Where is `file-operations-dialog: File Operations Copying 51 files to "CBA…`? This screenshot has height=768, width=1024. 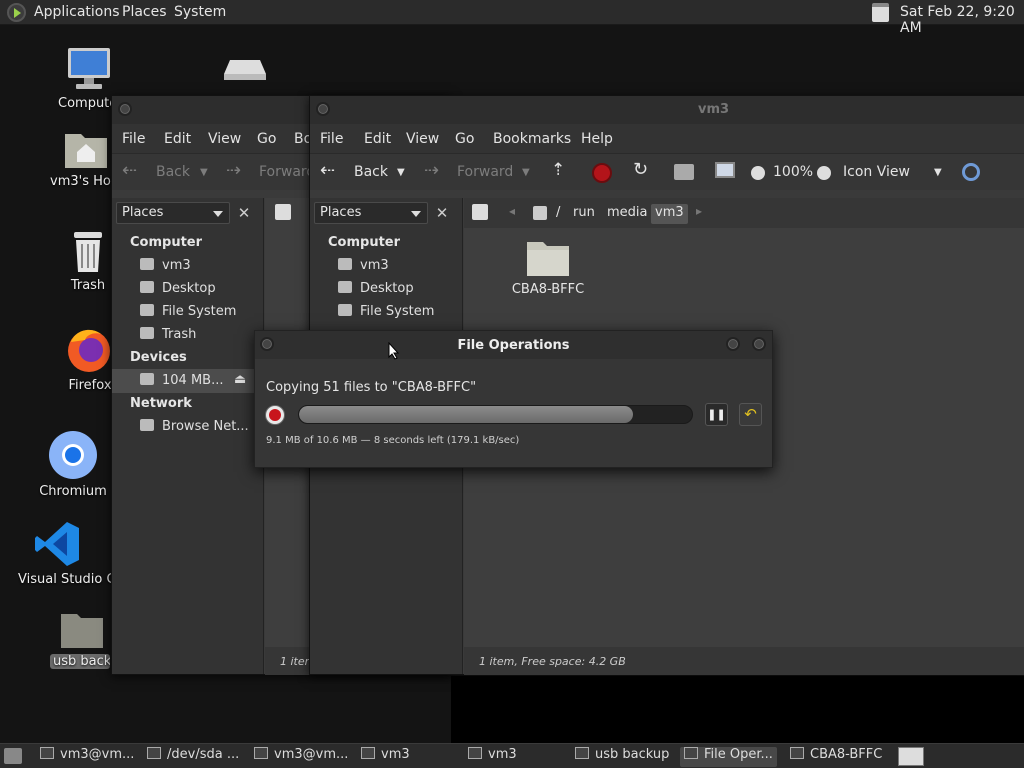 file-operations-dialog: File Operations Copying 51 files to "CBA… is located at coordinates (513, 399).